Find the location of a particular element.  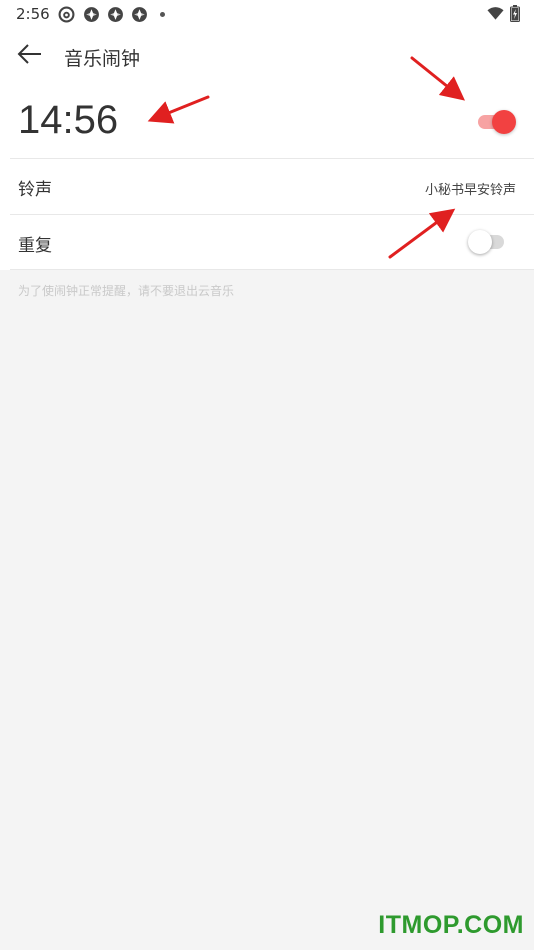

watermark: ITMOP.COM is located at coordinates (451, 925).